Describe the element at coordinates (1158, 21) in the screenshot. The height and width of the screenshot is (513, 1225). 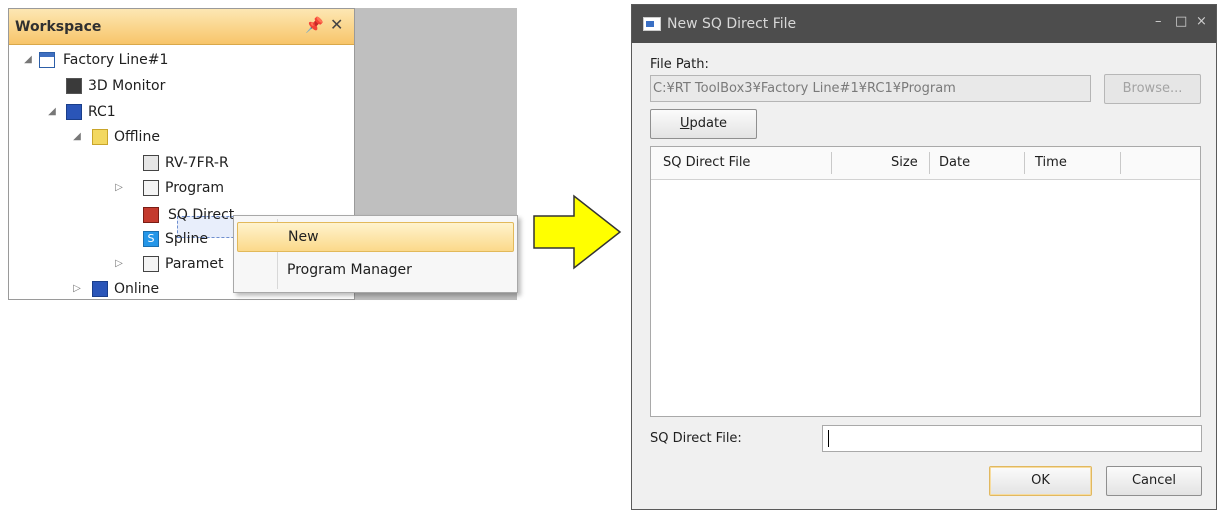
I see `minimize-icon: –` at that location.